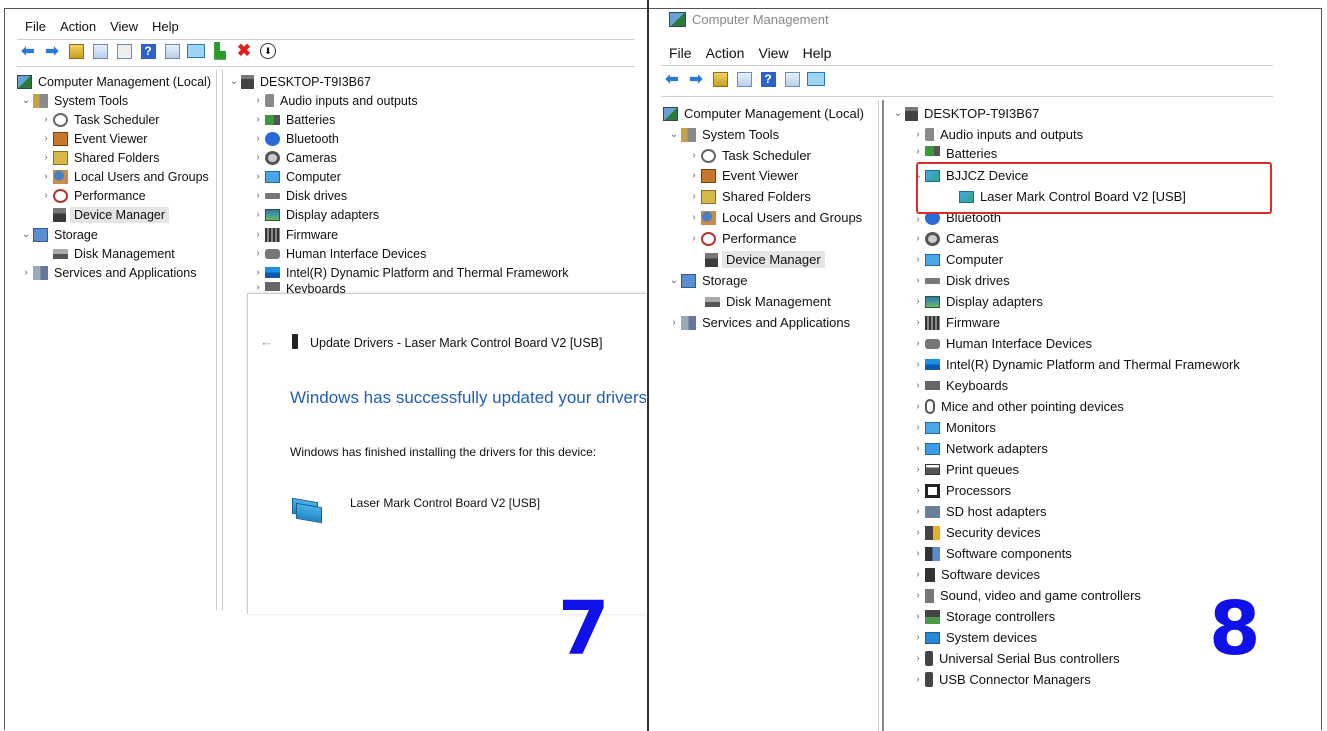 The height and width of the screenshot is (731, 1327). I want to click on device-category: › SD host adapters, so click(978, 511).